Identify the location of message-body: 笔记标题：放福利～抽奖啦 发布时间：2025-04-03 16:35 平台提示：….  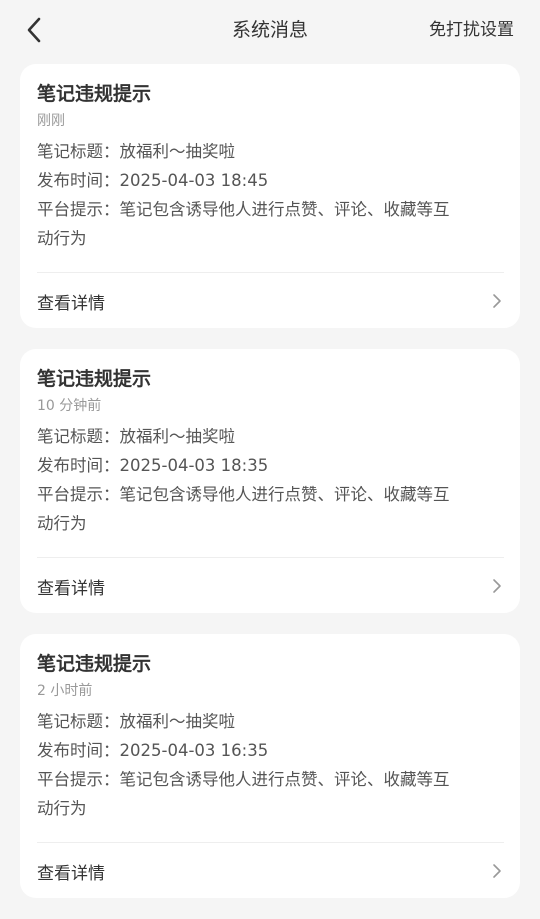
(270, 765).